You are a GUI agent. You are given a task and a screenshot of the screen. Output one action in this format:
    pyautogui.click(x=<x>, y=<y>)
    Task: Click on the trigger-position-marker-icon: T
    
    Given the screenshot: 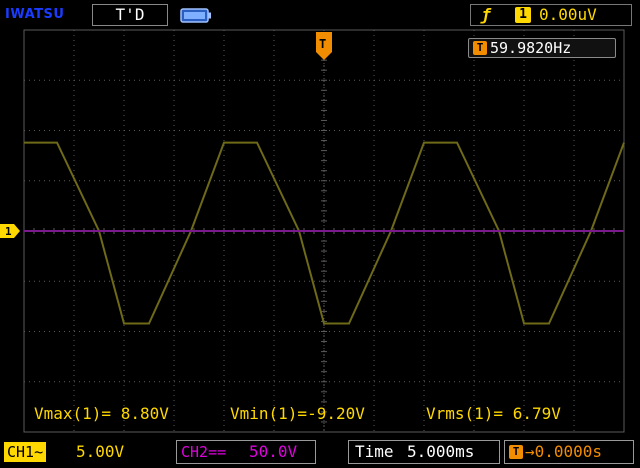 What is the action you would take?
    pyautogui.click(x=324, y=46)
    